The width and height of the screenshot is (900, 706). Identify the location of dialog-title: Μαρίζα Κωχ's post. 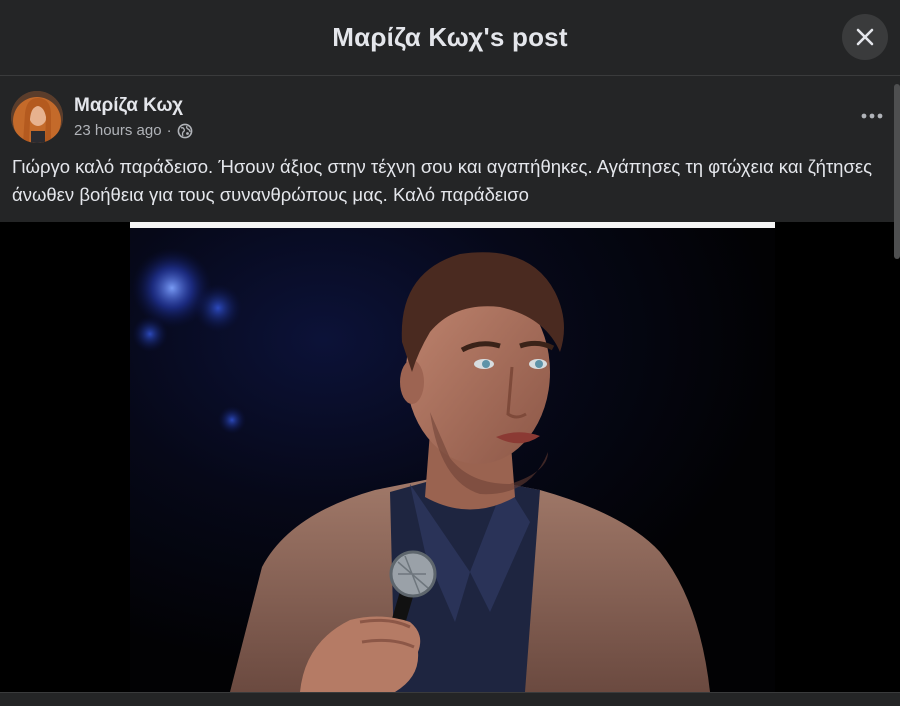
(450, 37).